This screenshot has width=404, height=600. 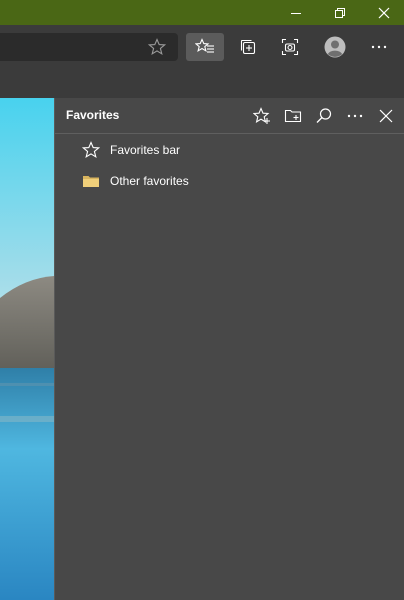 I want to click on restore-icon, so click(x=340, y=12).